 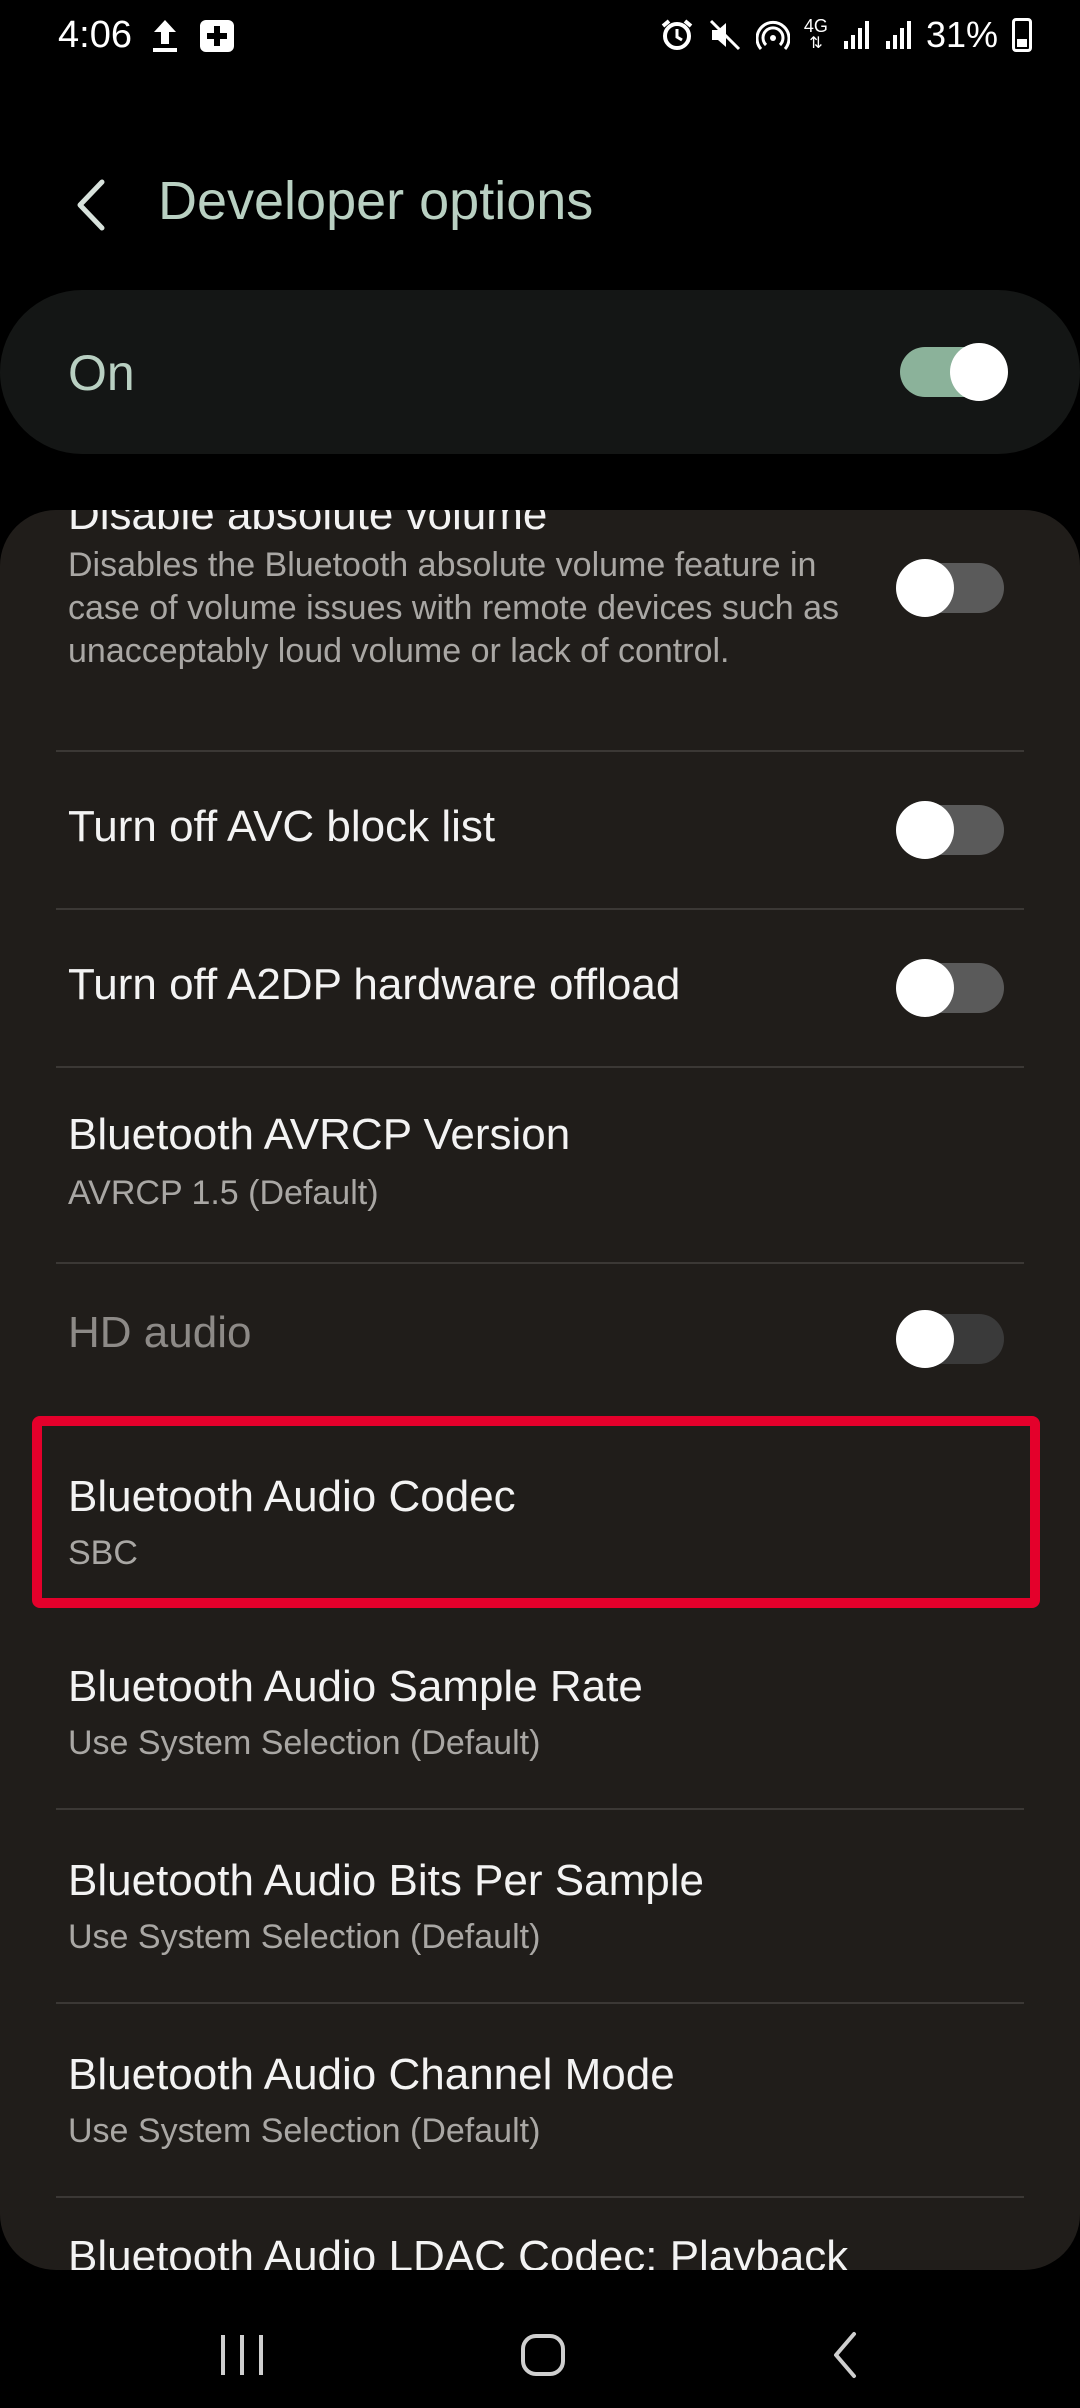 What do you see at coordinates (101, 373) in the screenshot?
I see `master-switch-label: On` at bounding box center [101, 373].